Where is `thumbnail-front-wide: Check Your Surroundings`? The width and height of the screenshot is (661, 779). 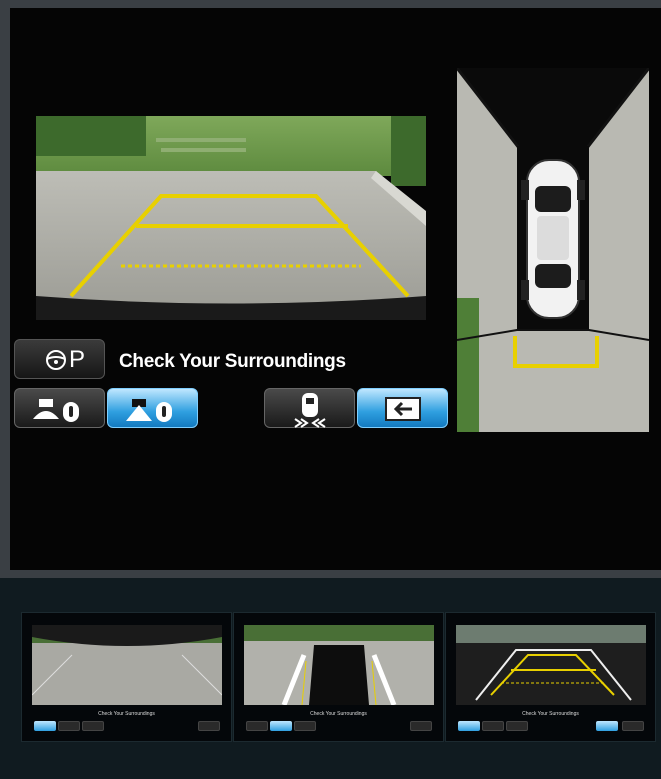 thumbnail-front-wide: Check Your Surroundings is located at coordinates (126, 677).